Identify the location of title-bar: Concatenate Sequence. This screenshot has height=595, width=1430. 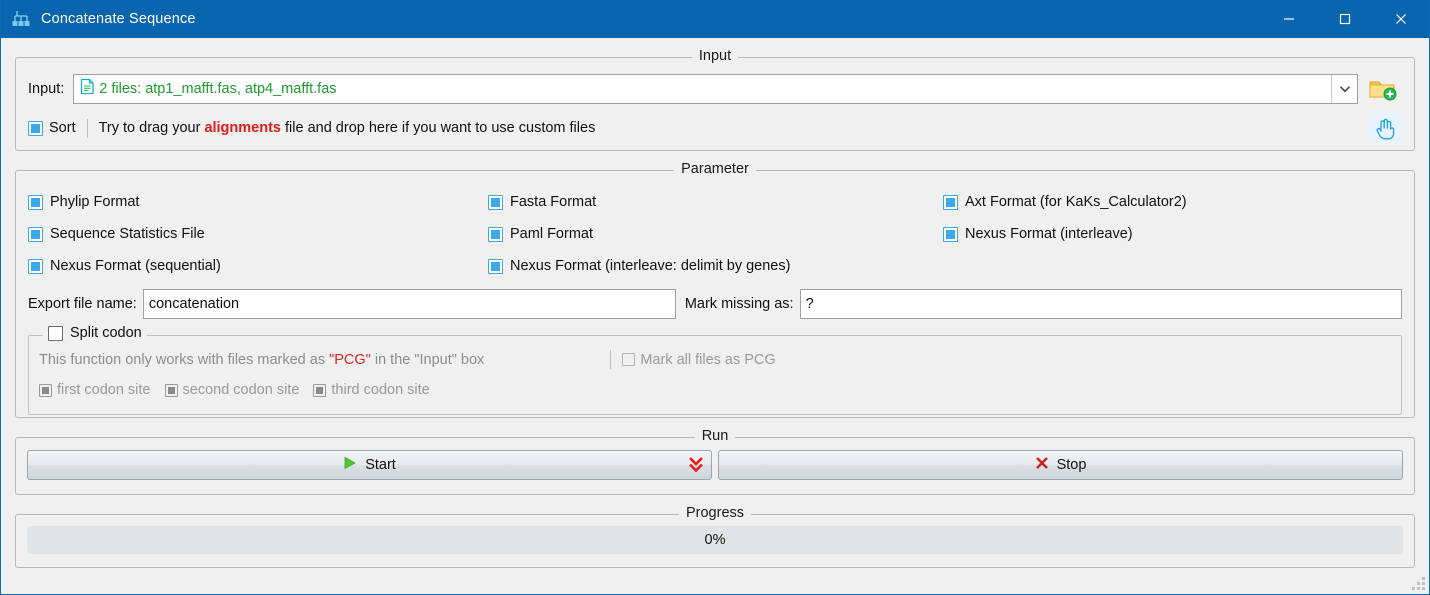
(715, 19).